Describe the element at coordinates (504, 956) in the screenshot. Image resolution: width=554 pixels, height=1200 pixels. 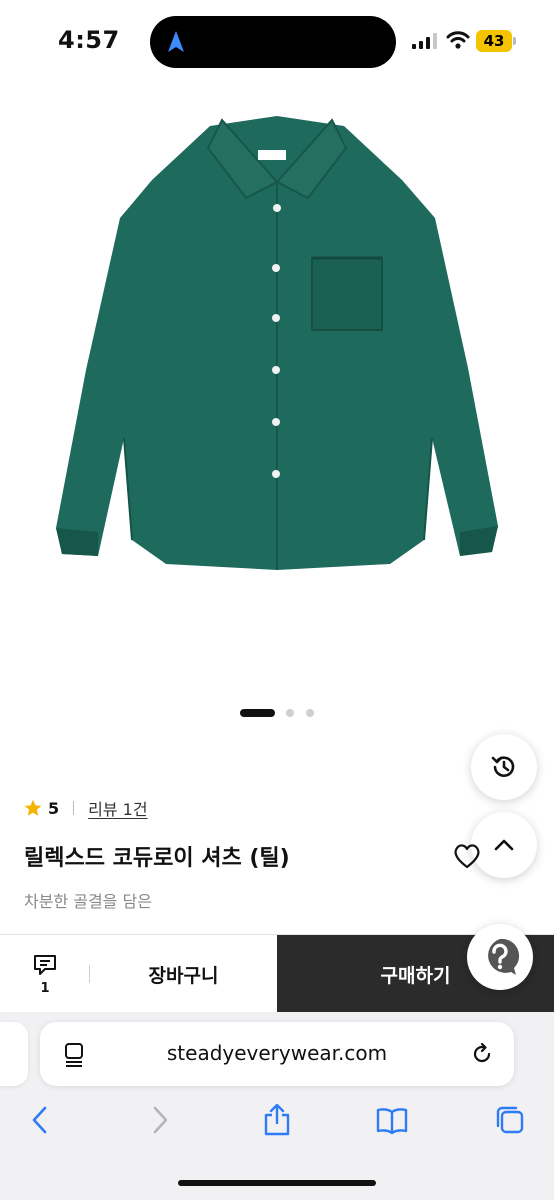
I see `question-icon` at that location.